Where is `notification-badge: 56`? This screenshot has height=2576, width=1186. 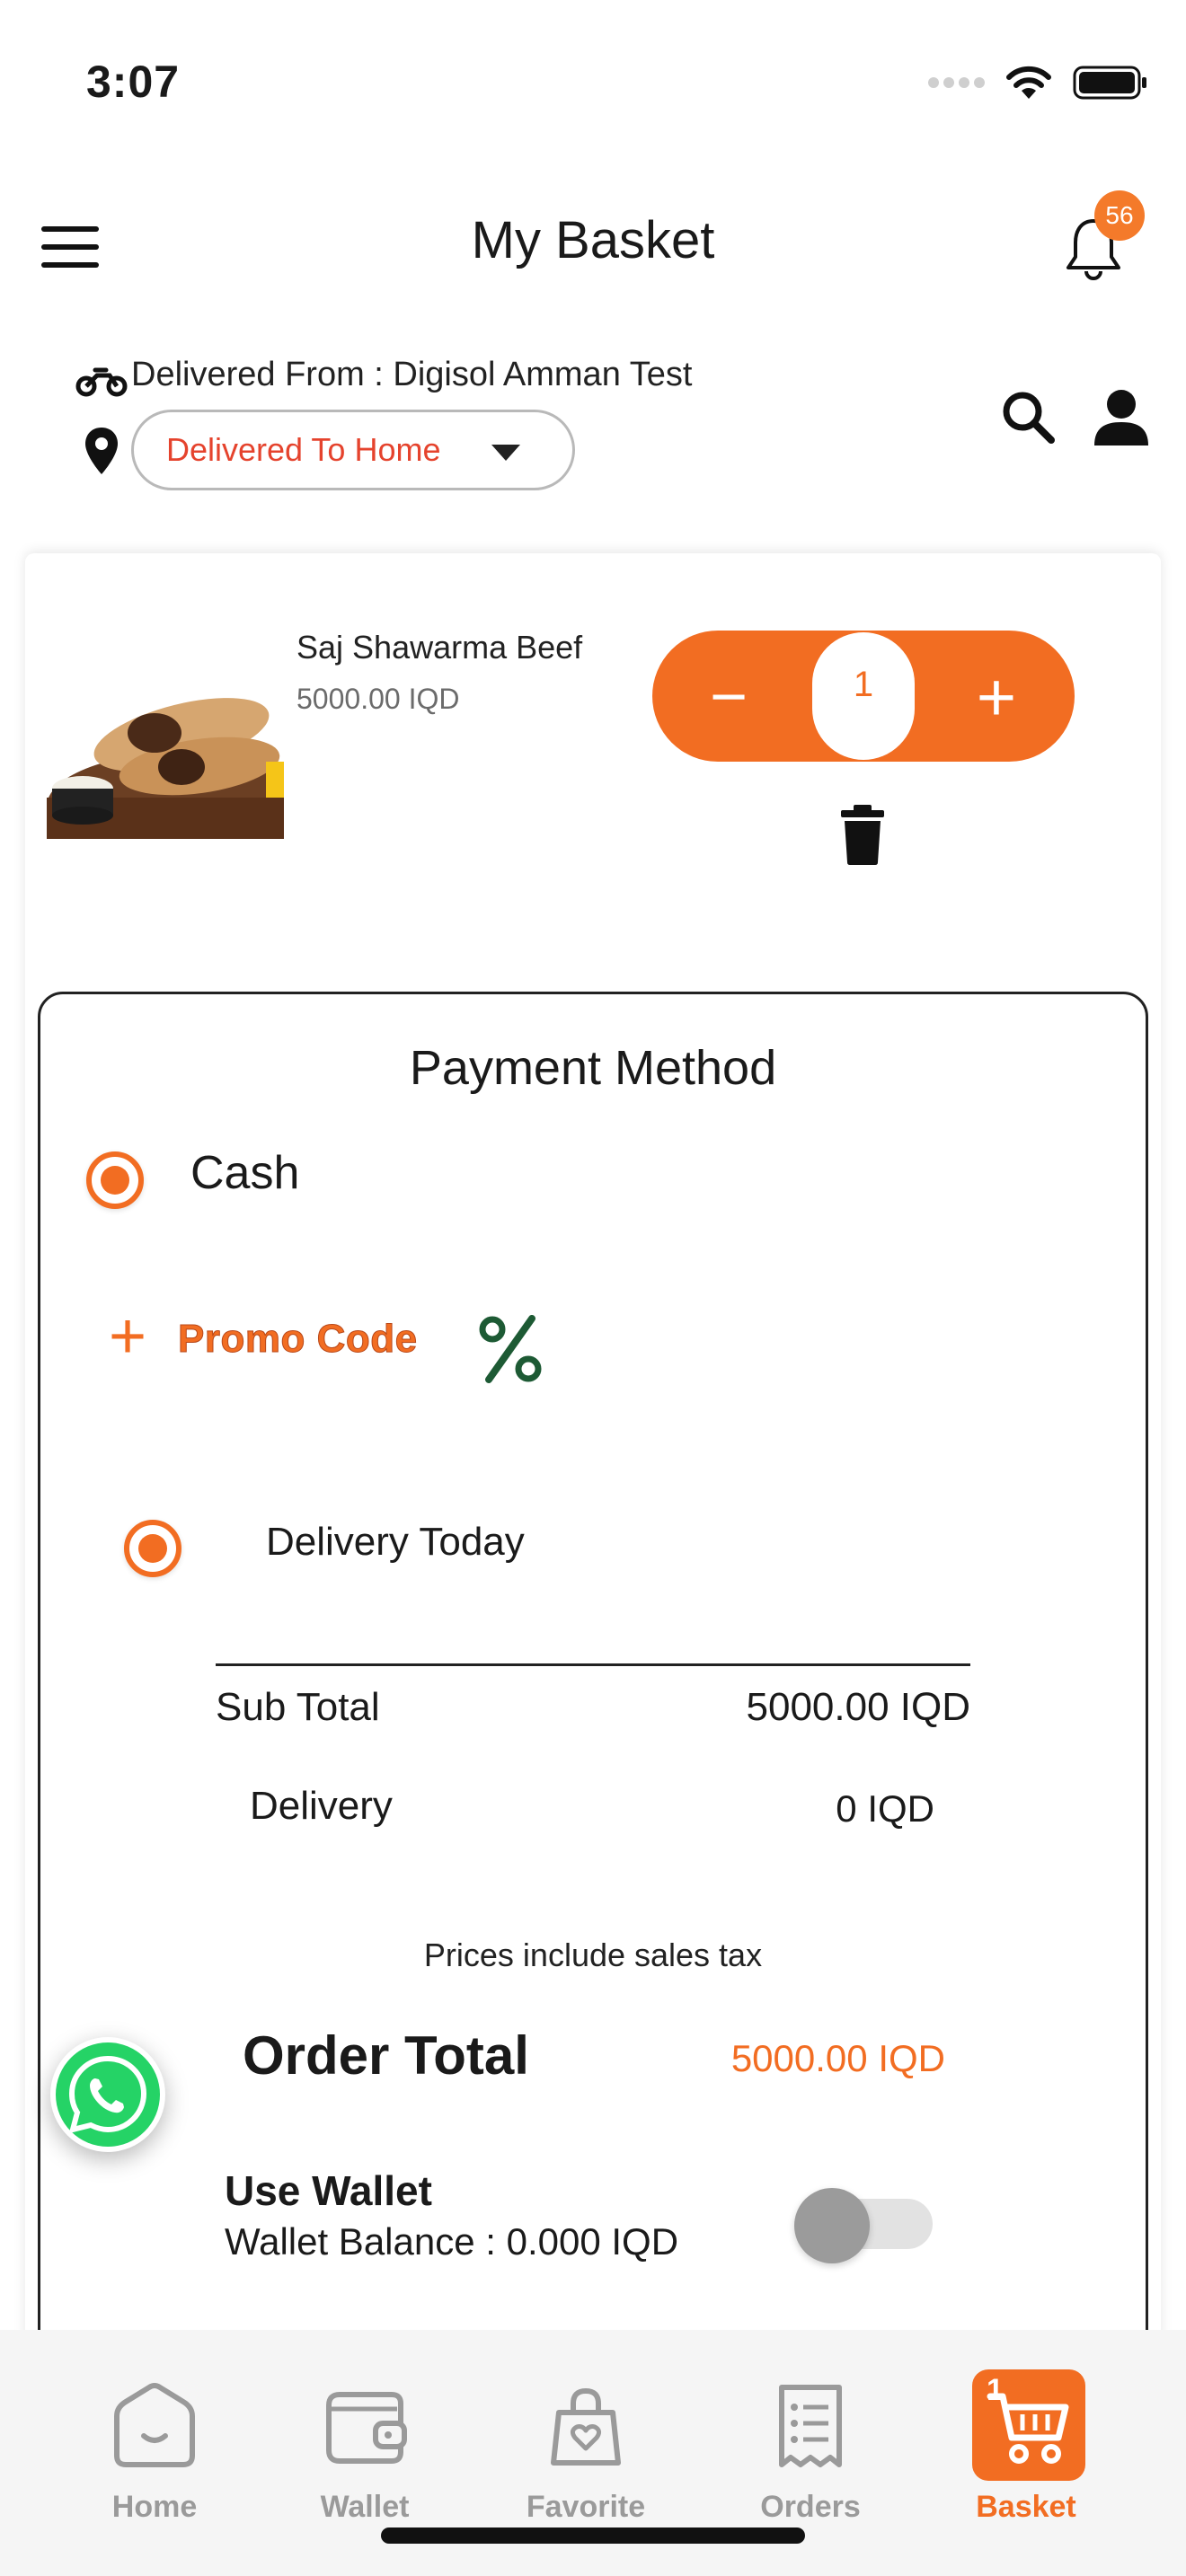
notification-badge: 56 is located at coordinates (1119, 215).